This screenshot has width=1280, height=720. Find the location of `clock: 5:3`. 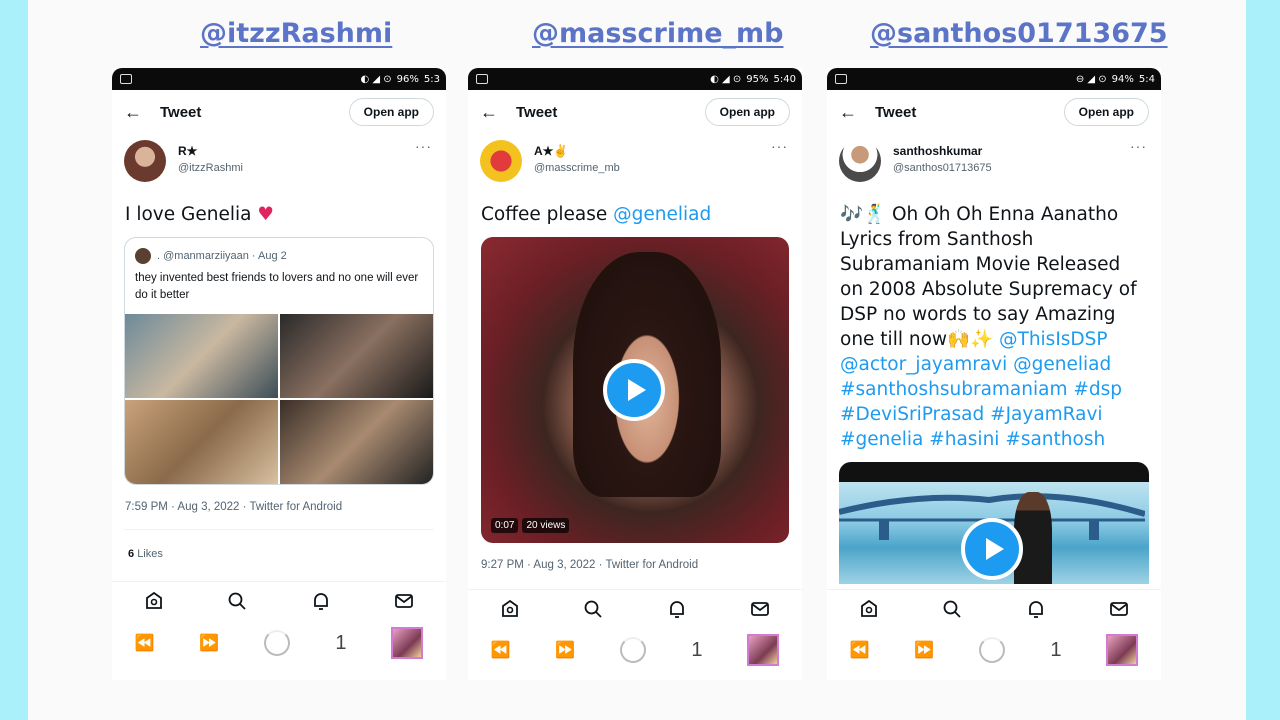

clock: 5:3 is located at coordinates (431, 79).